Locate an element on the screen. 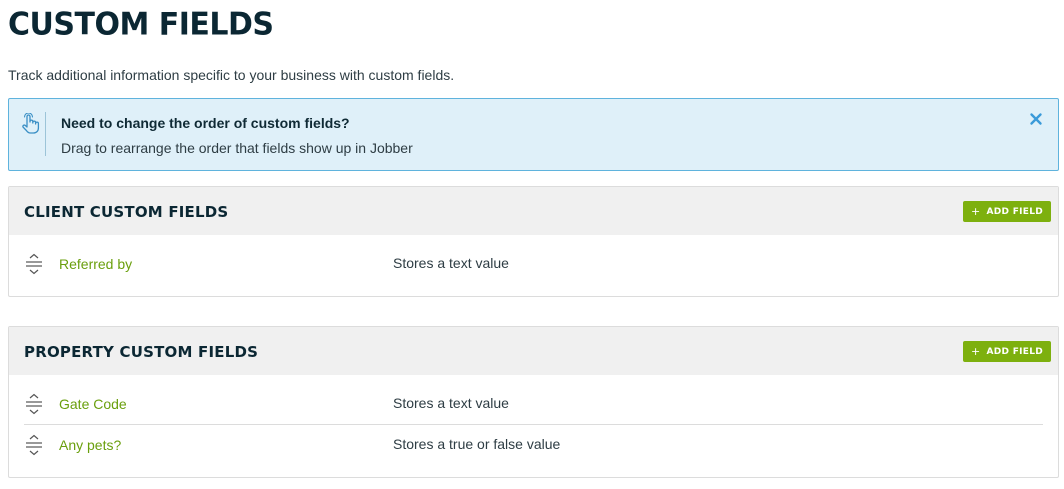 This screenshot has width=1064, height=489. hand-pointer-icon is located at coordinates (31, 123).